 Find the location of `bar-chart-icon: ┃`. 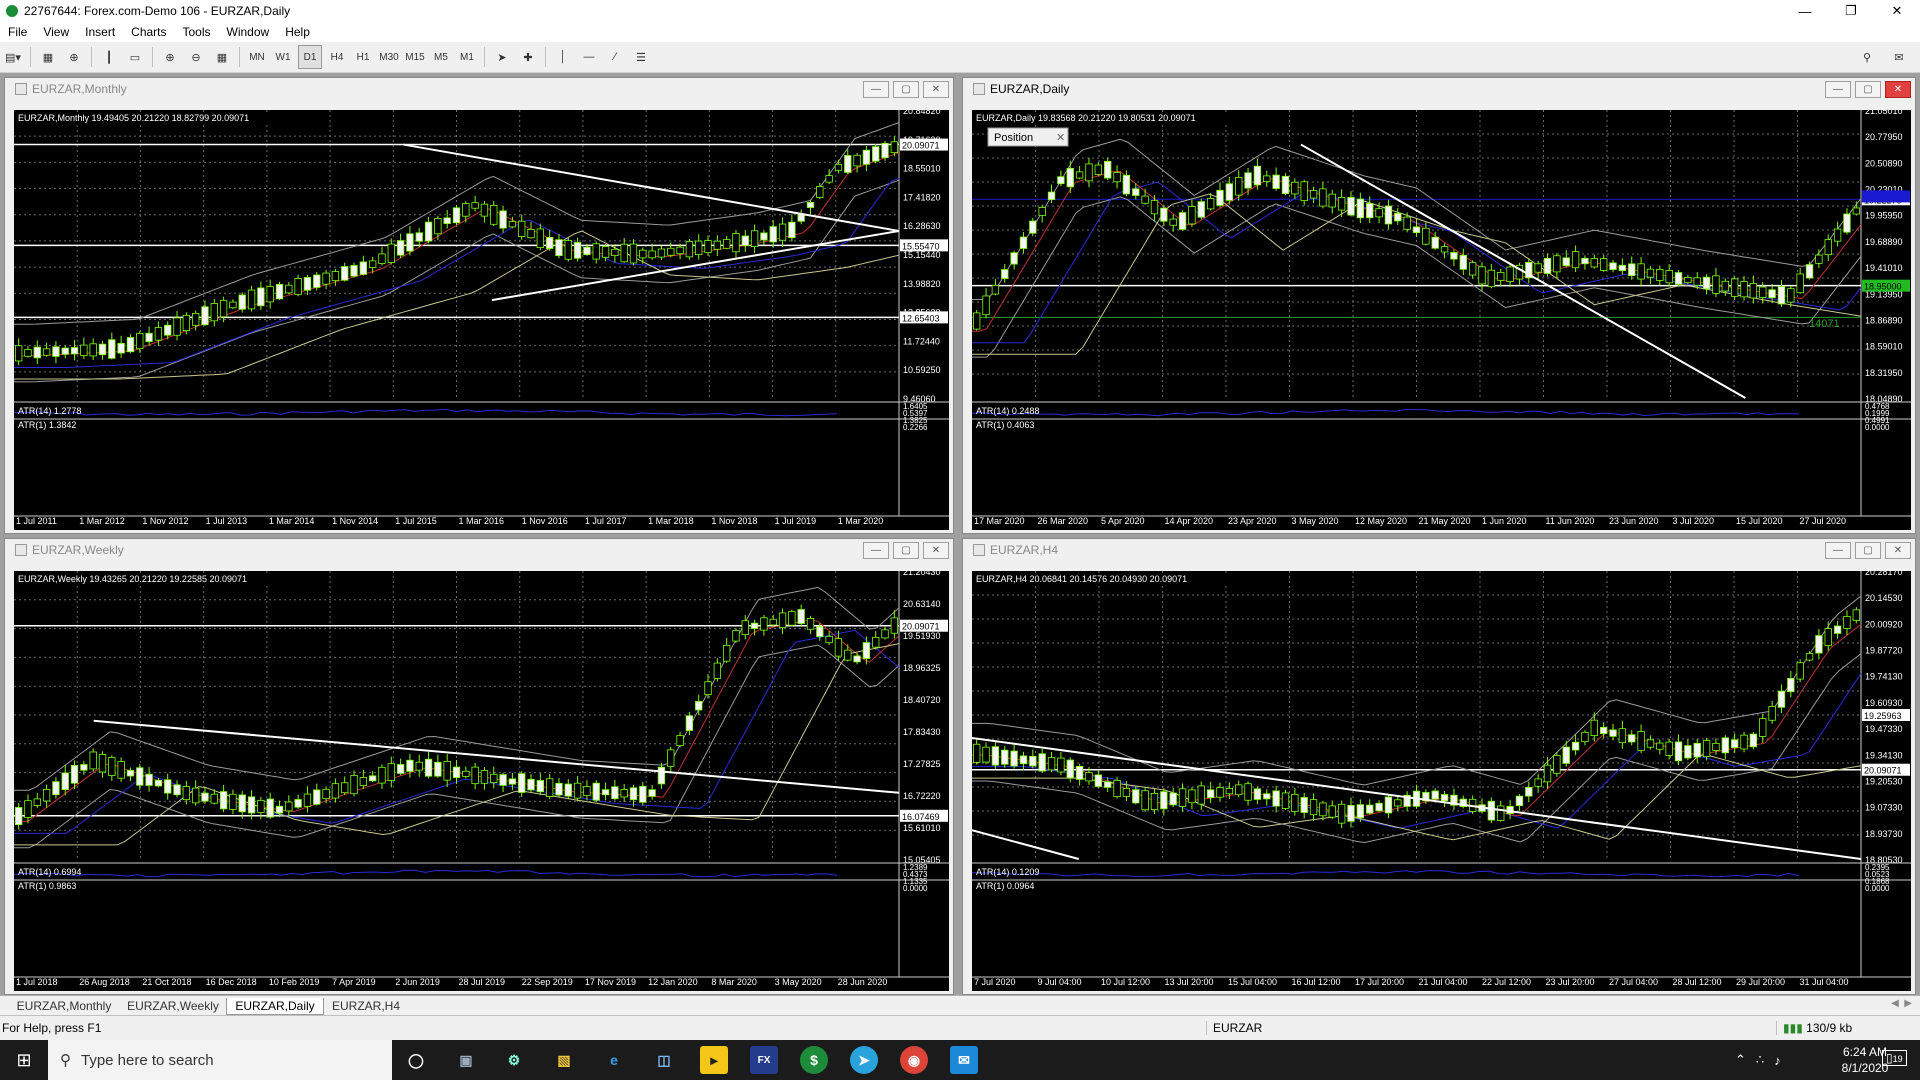

bar-chart-icon: ┃ is located at coordinates (109, 57).